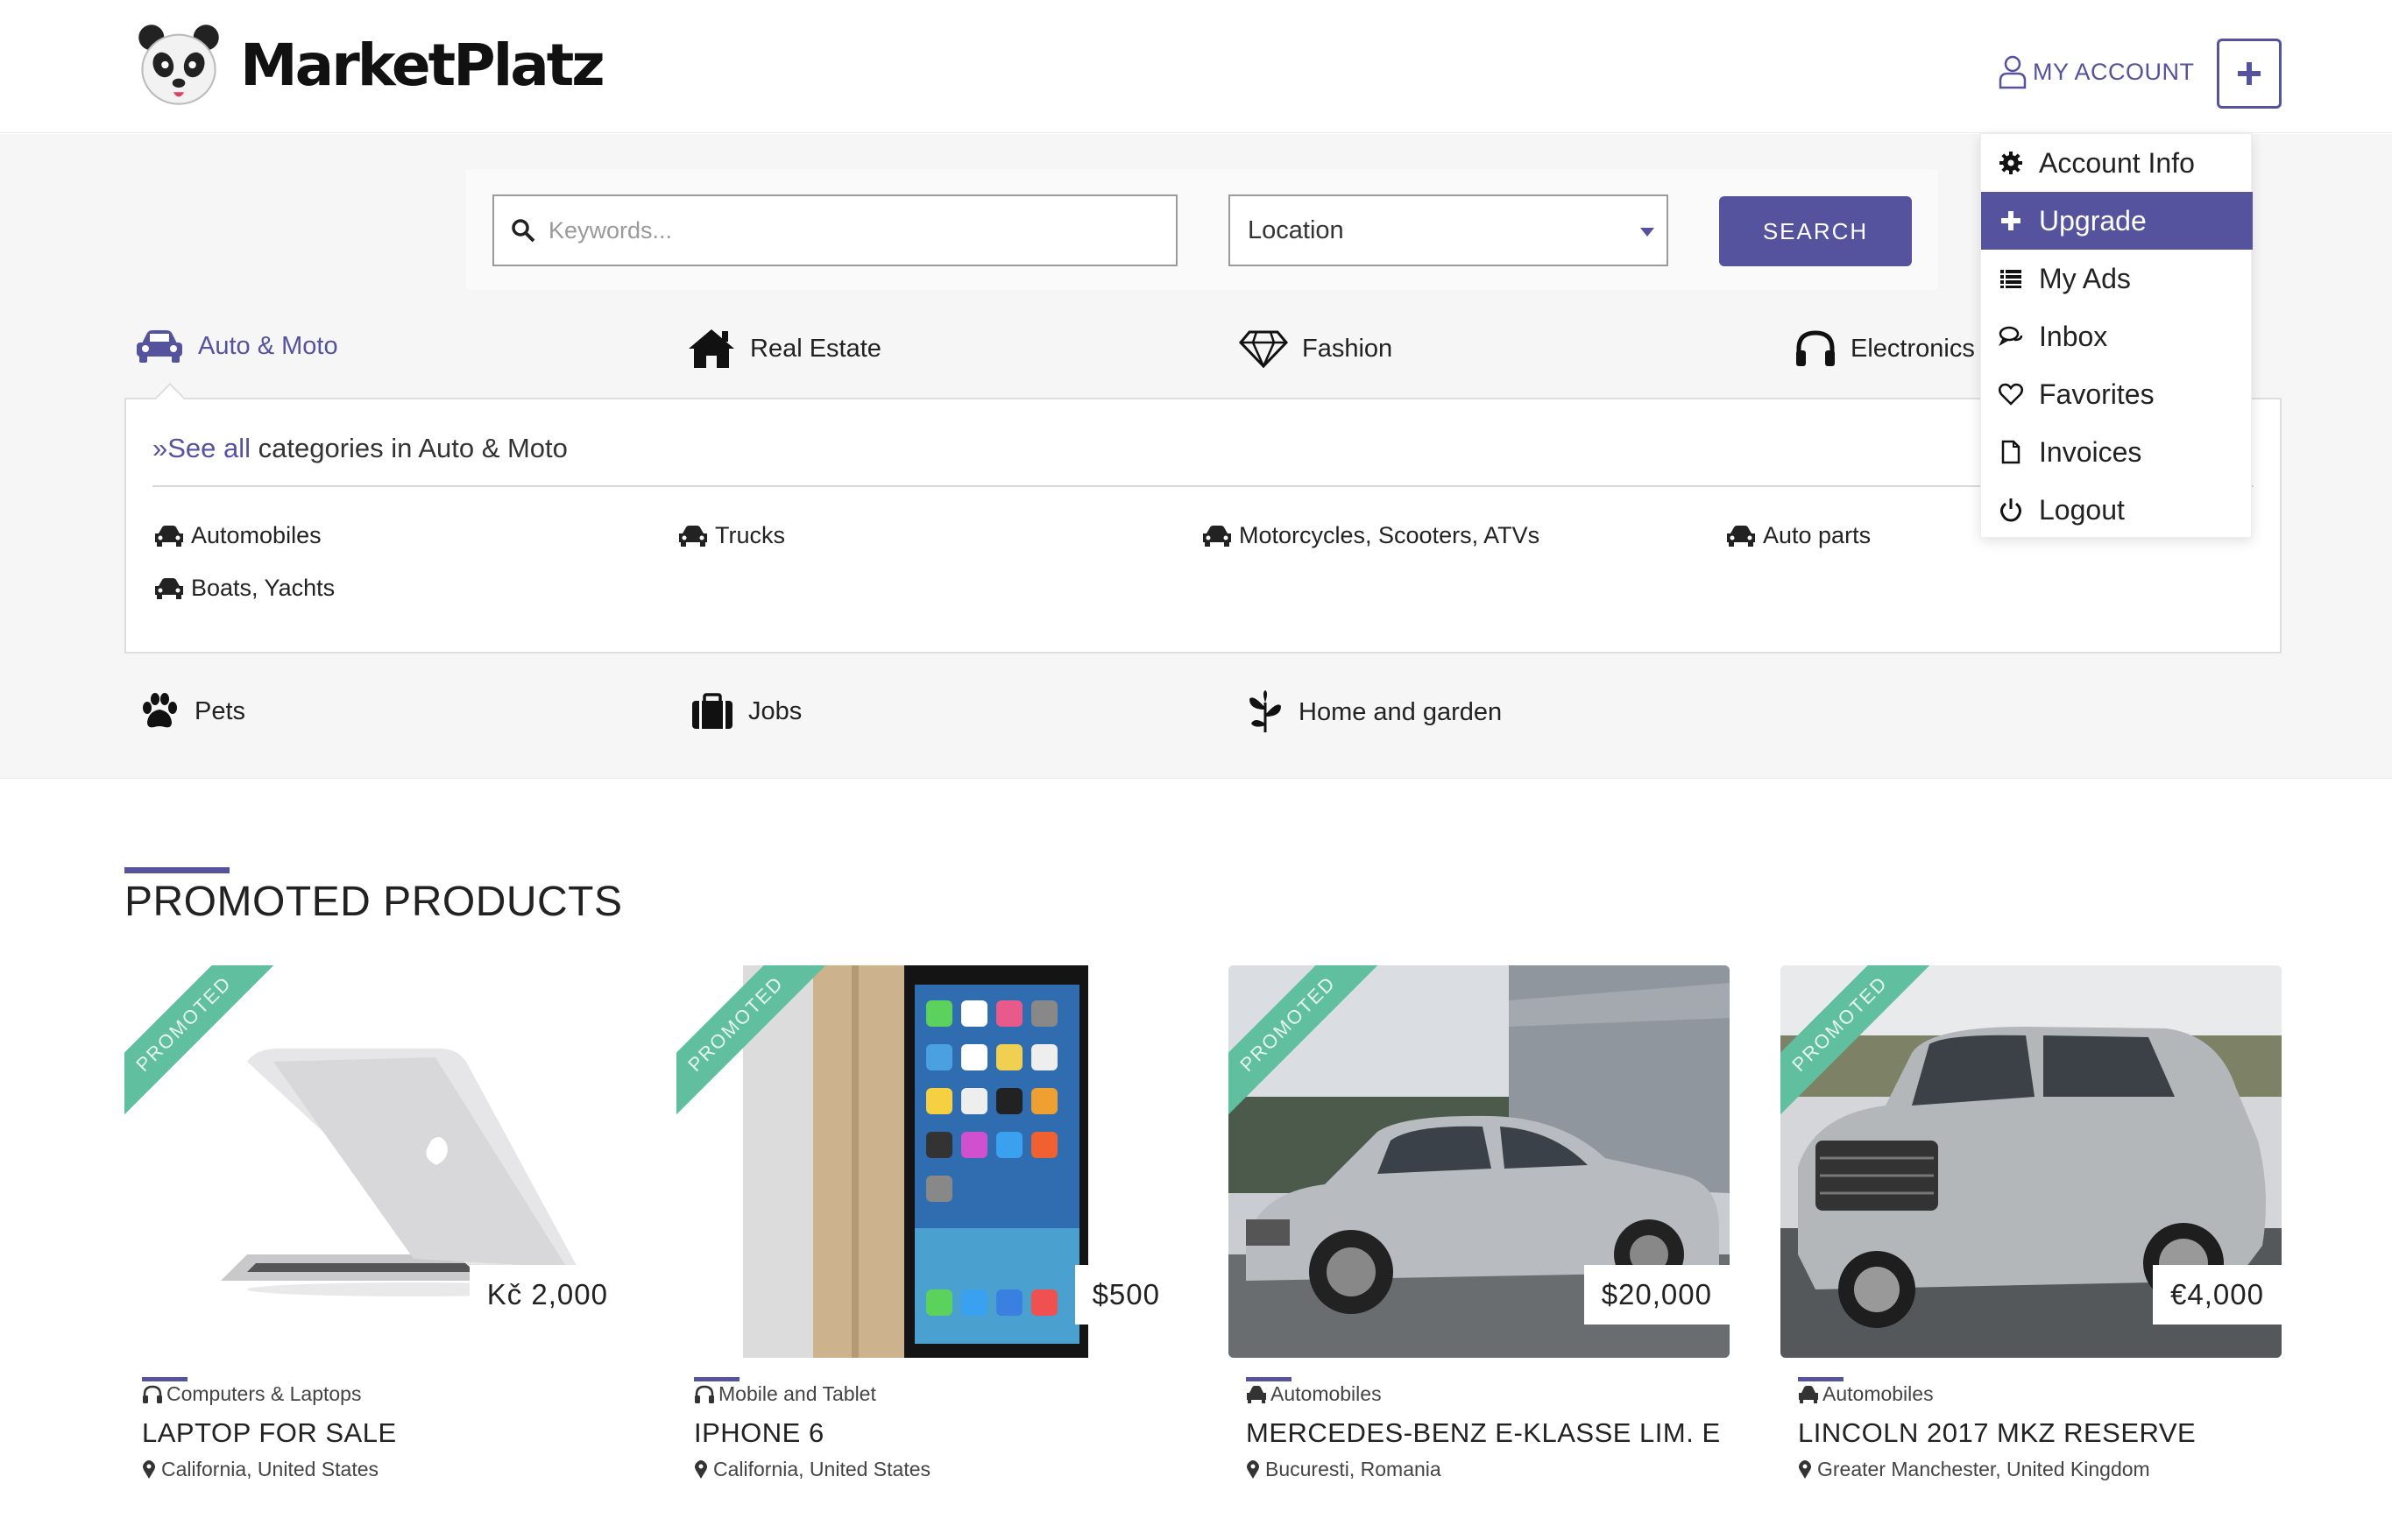 The height and width of the screenshot is (1540, 2392). Describe the element at coordinates (1389, 535) in the screenshot. I see `subcategory-label: Motorcycles, Scooters, ATVs` at that location.